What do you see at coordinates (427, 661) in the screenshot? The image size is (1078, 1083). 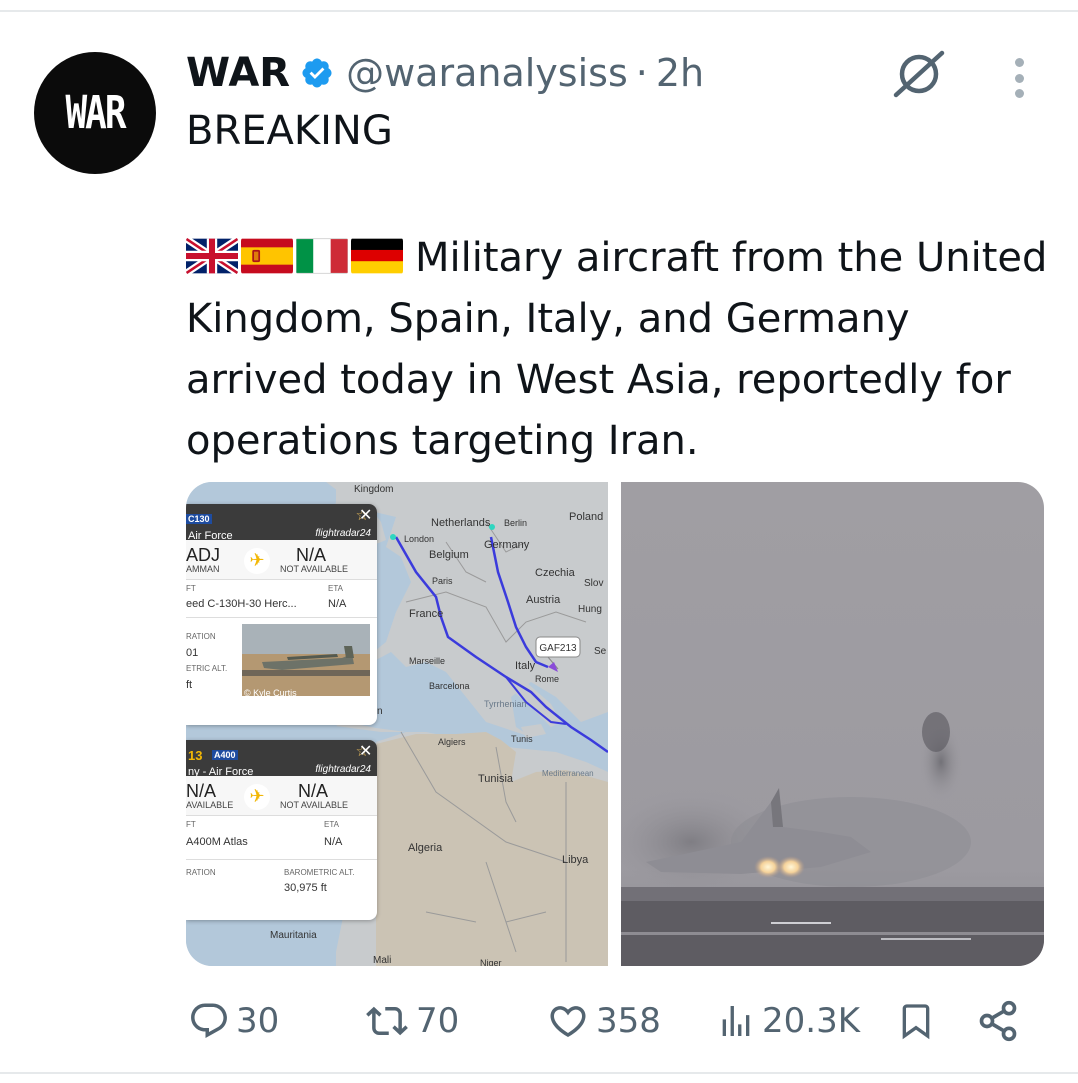 I see `map-label-marseille: Marseille` at bounding box center [427, 661].